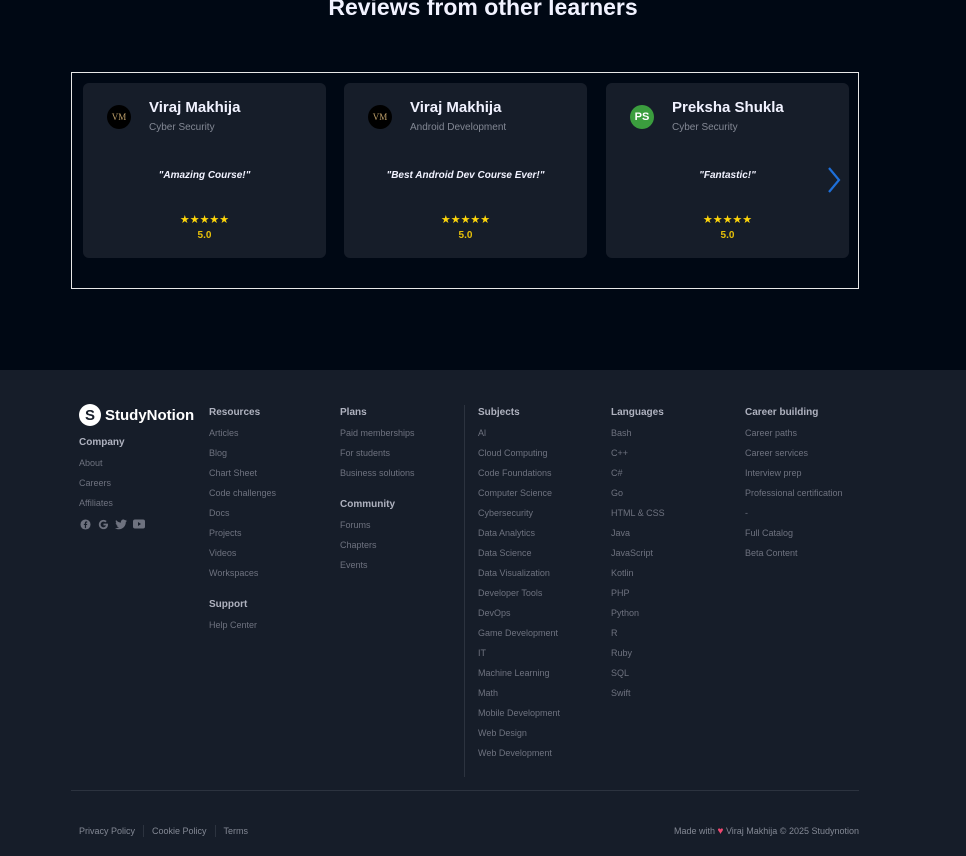 The height and width of the screenshot is (856, 966). What do you see at coordinates (519, 476) in the screenshot?
I see `footer-link: Code Foundations` at bounding box center [519, 476].